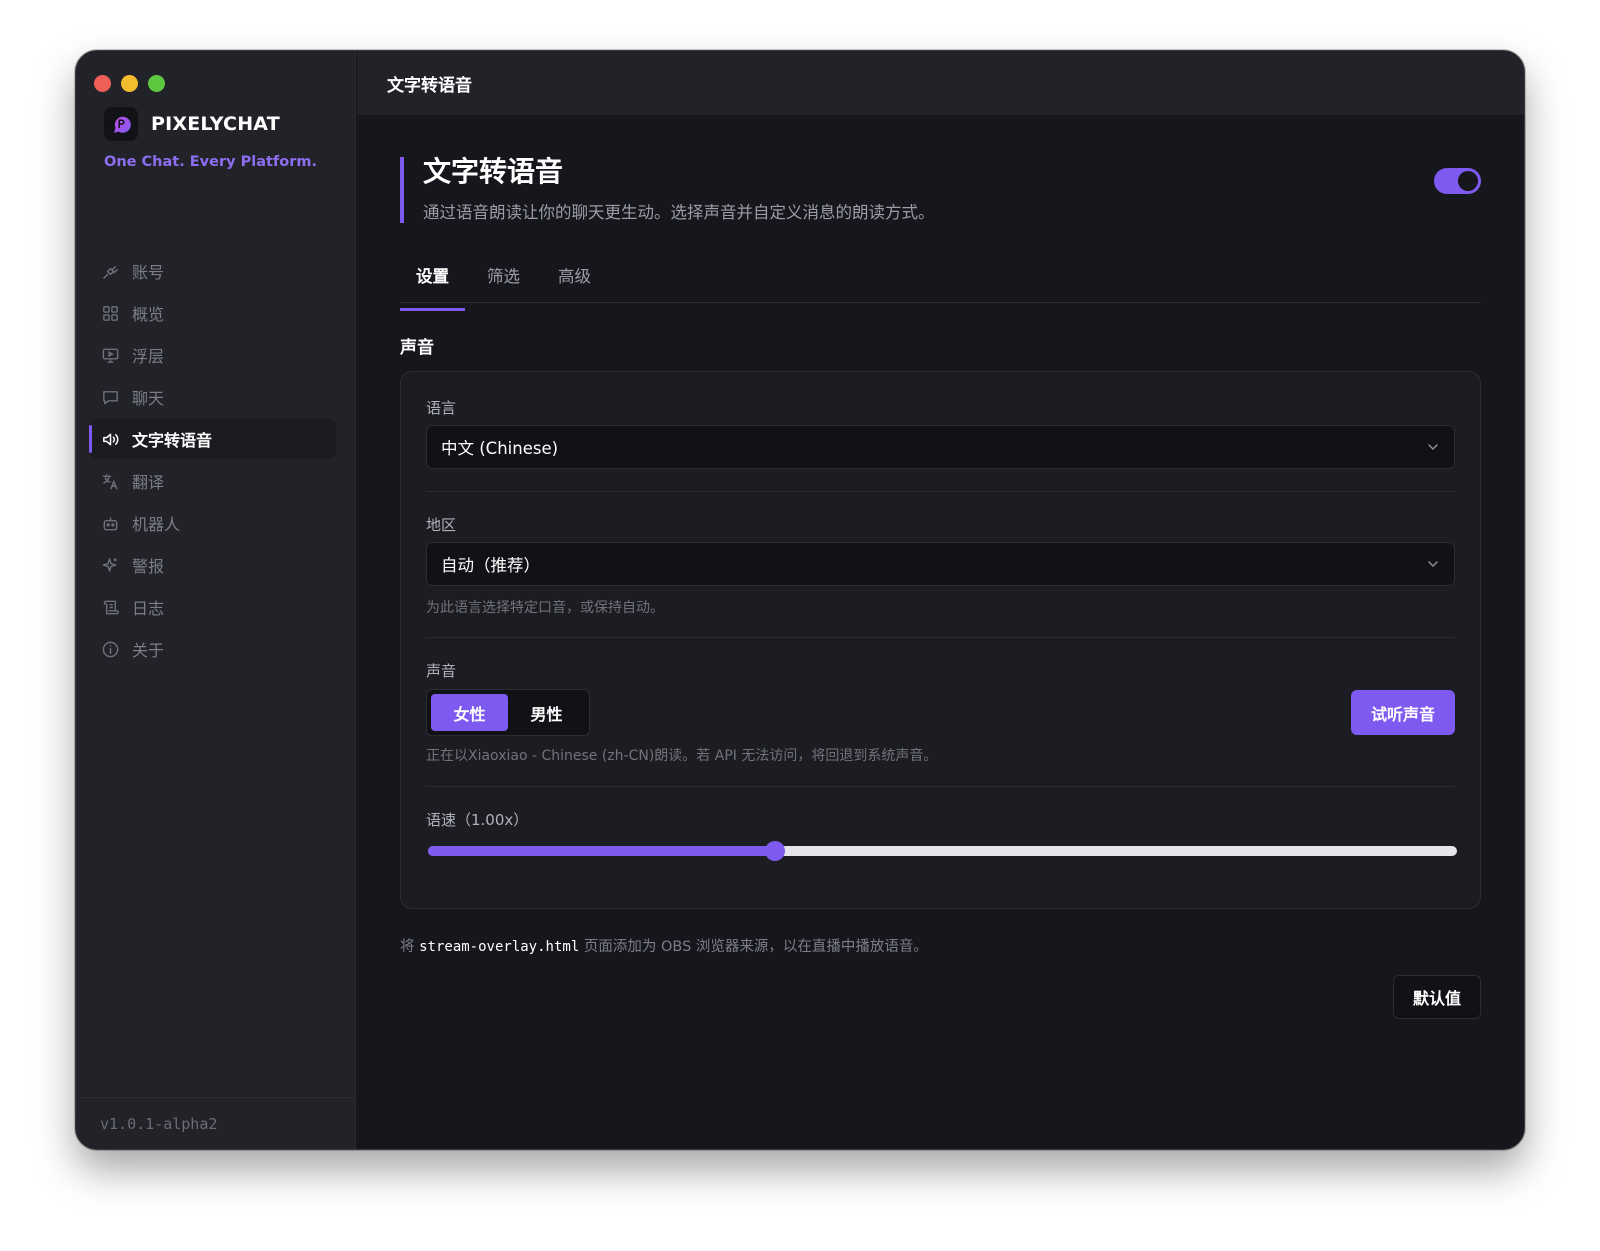  I want to click on toggle-knob, so click(1468, 181).